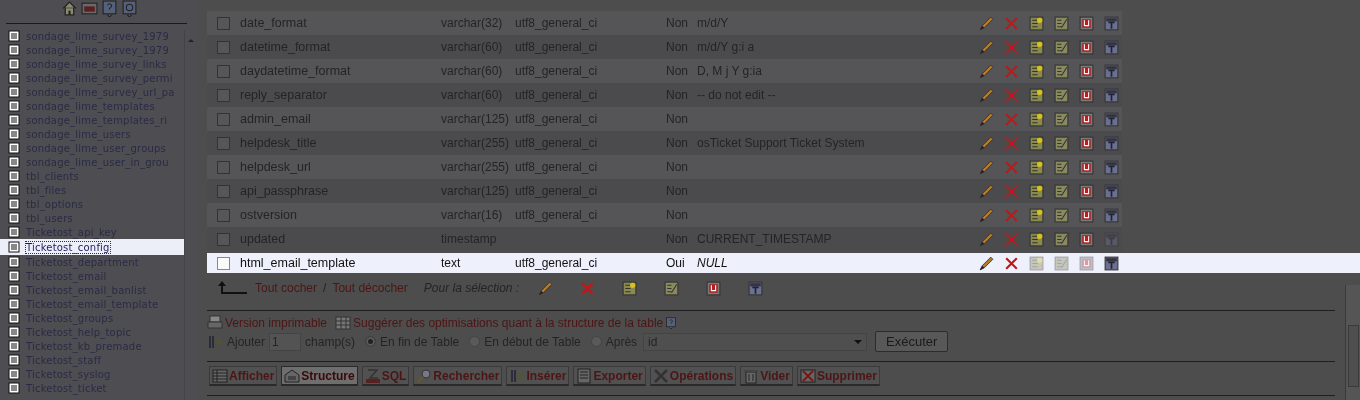  Describe the element at coordinates (371, 342) in the screenshot. I see `radio-button` at that location.